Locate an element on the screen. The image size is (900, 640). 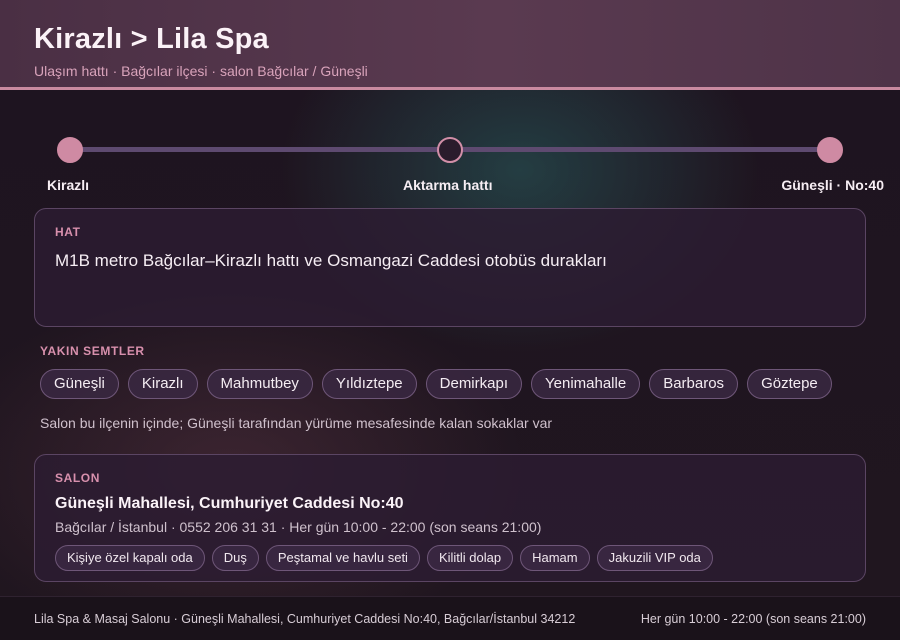
feature-chip: Jakuzili VIP oda is located at coordinates (654, 558).